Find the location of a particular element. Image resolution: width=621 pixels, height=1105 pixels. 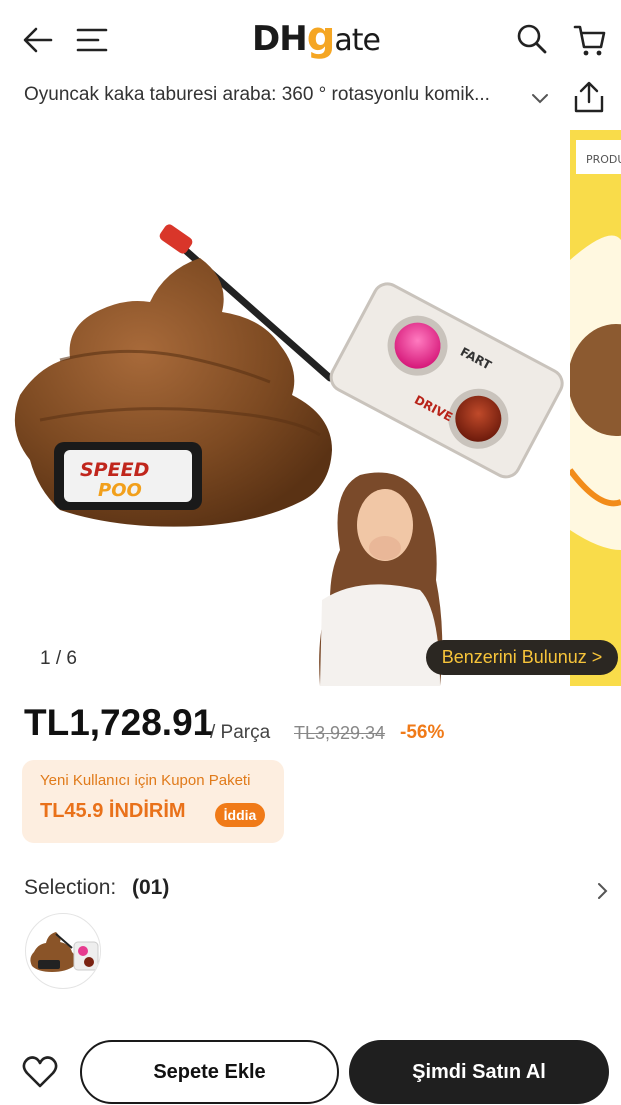

search-button is located at coordinates (532, 39).